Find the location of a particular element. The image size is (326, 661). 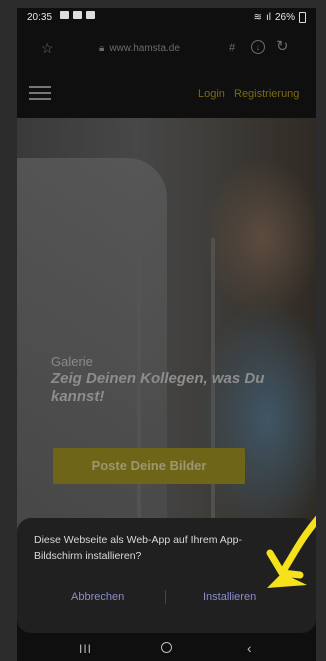

status-right: ≋ ıl 26% is located at coordinates (280, 17).